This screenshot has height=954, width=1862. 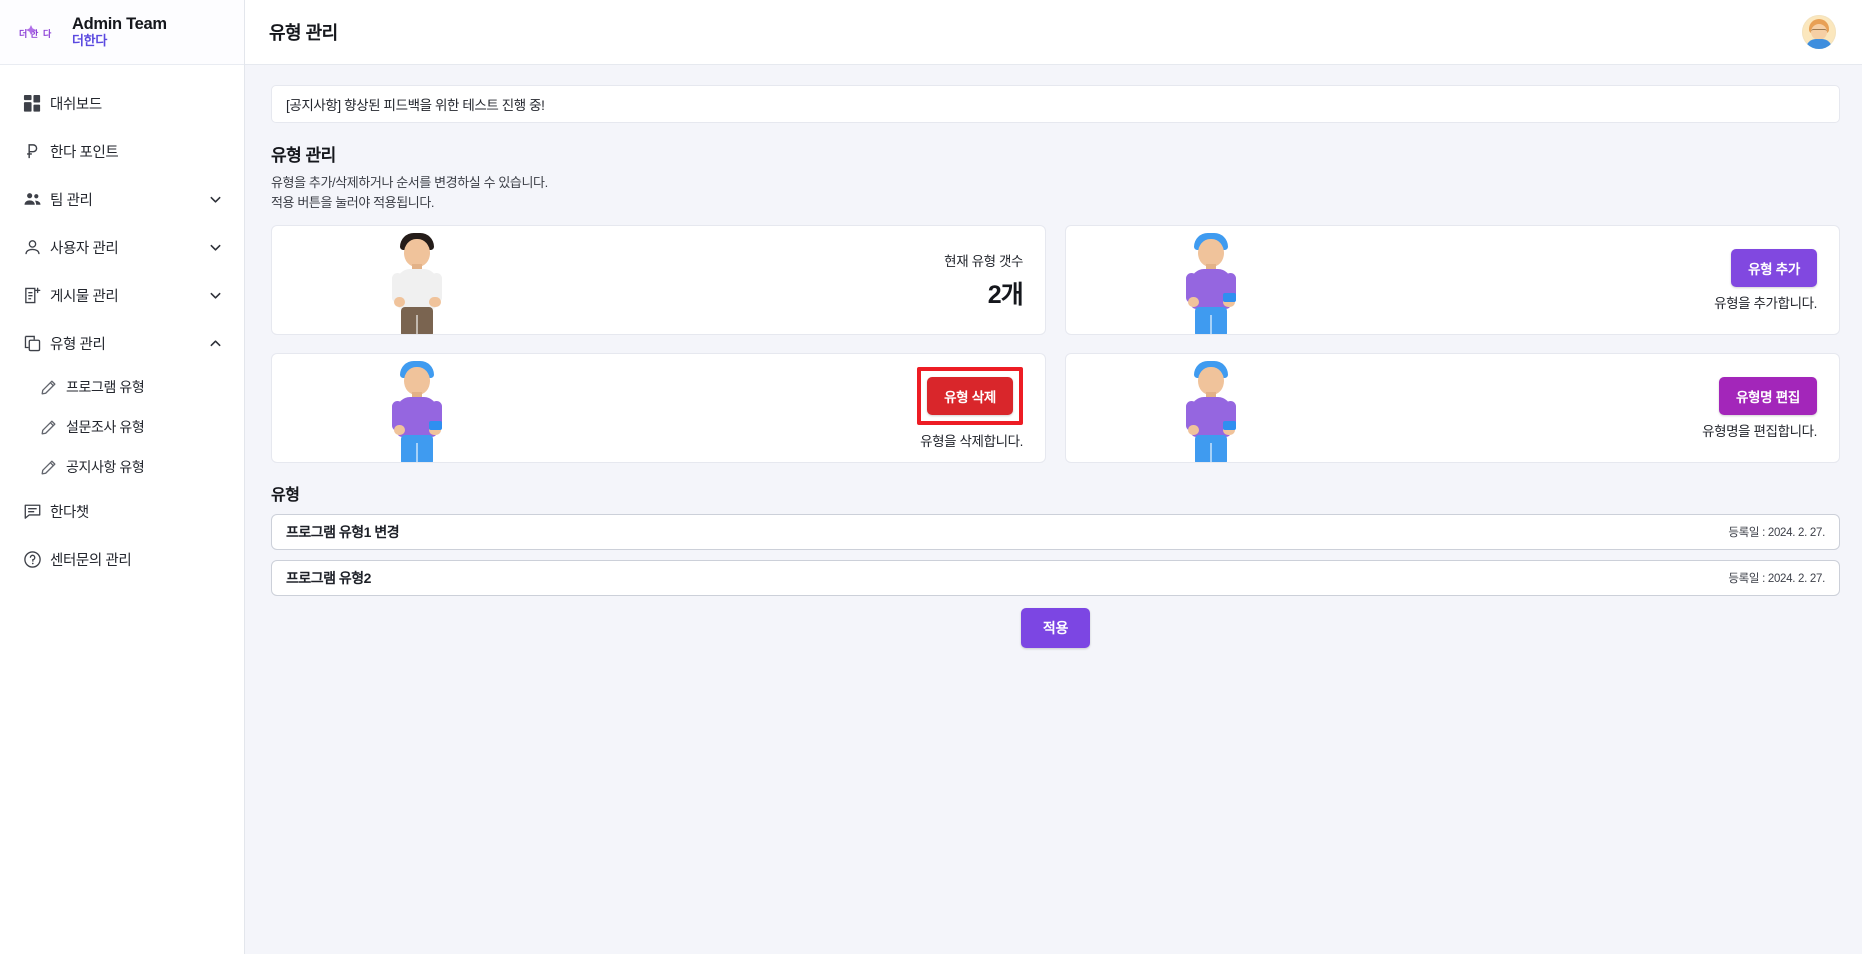 I want to click on delete-type-caption: 유형을 삭제합니다., so click(x=971, y=441).